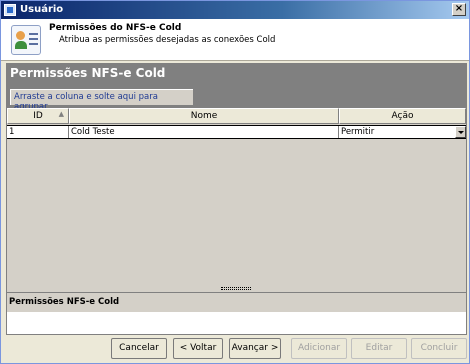 This screenshot has height=364, width=470. Describe the element at coordinates (38, 116) in the screenshot. I see `column-header-id: ID ▲` at that location.